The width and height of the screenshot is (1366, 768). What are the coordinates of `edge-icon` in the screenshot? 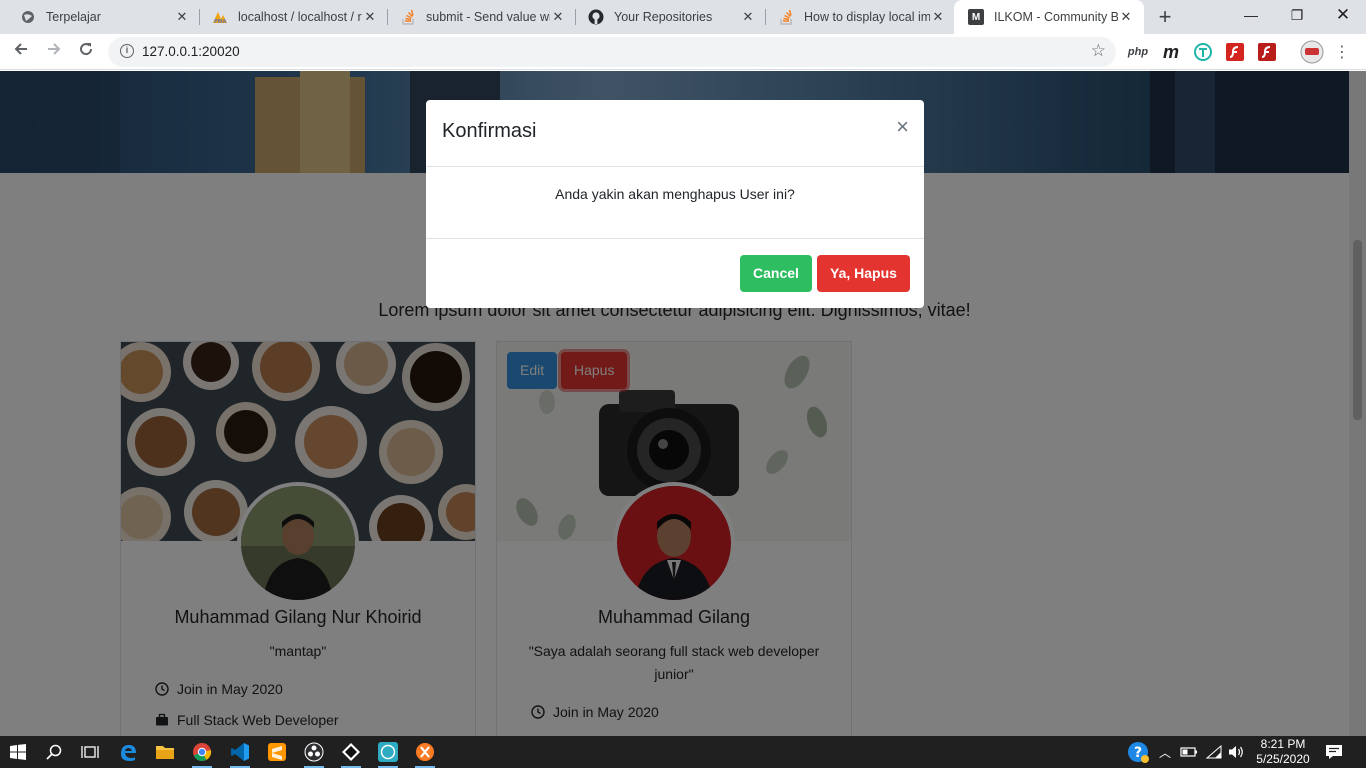 It's located at (128, 752).